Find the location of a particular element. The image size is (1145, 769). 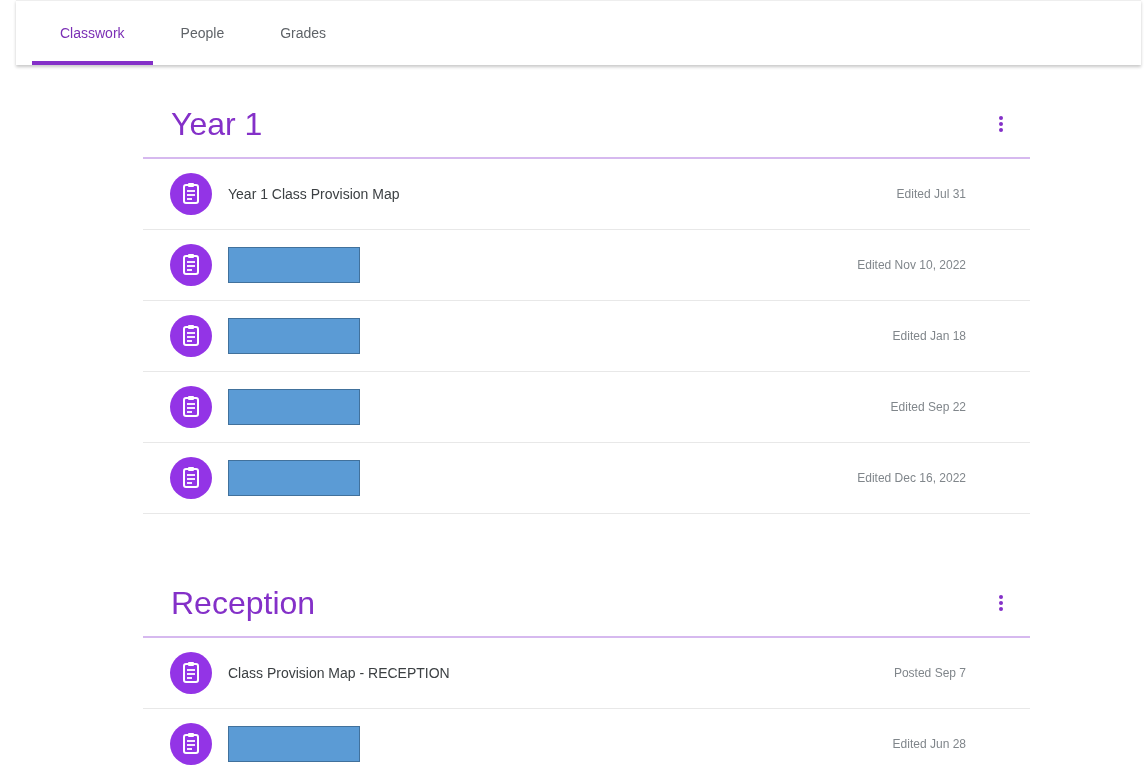

item-date: Edited Jul 31 is located at coordinates (931, 194).